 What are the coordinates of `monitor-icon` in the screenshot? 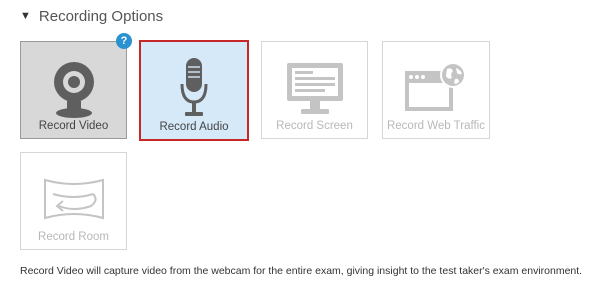 It's located at (314, 88).